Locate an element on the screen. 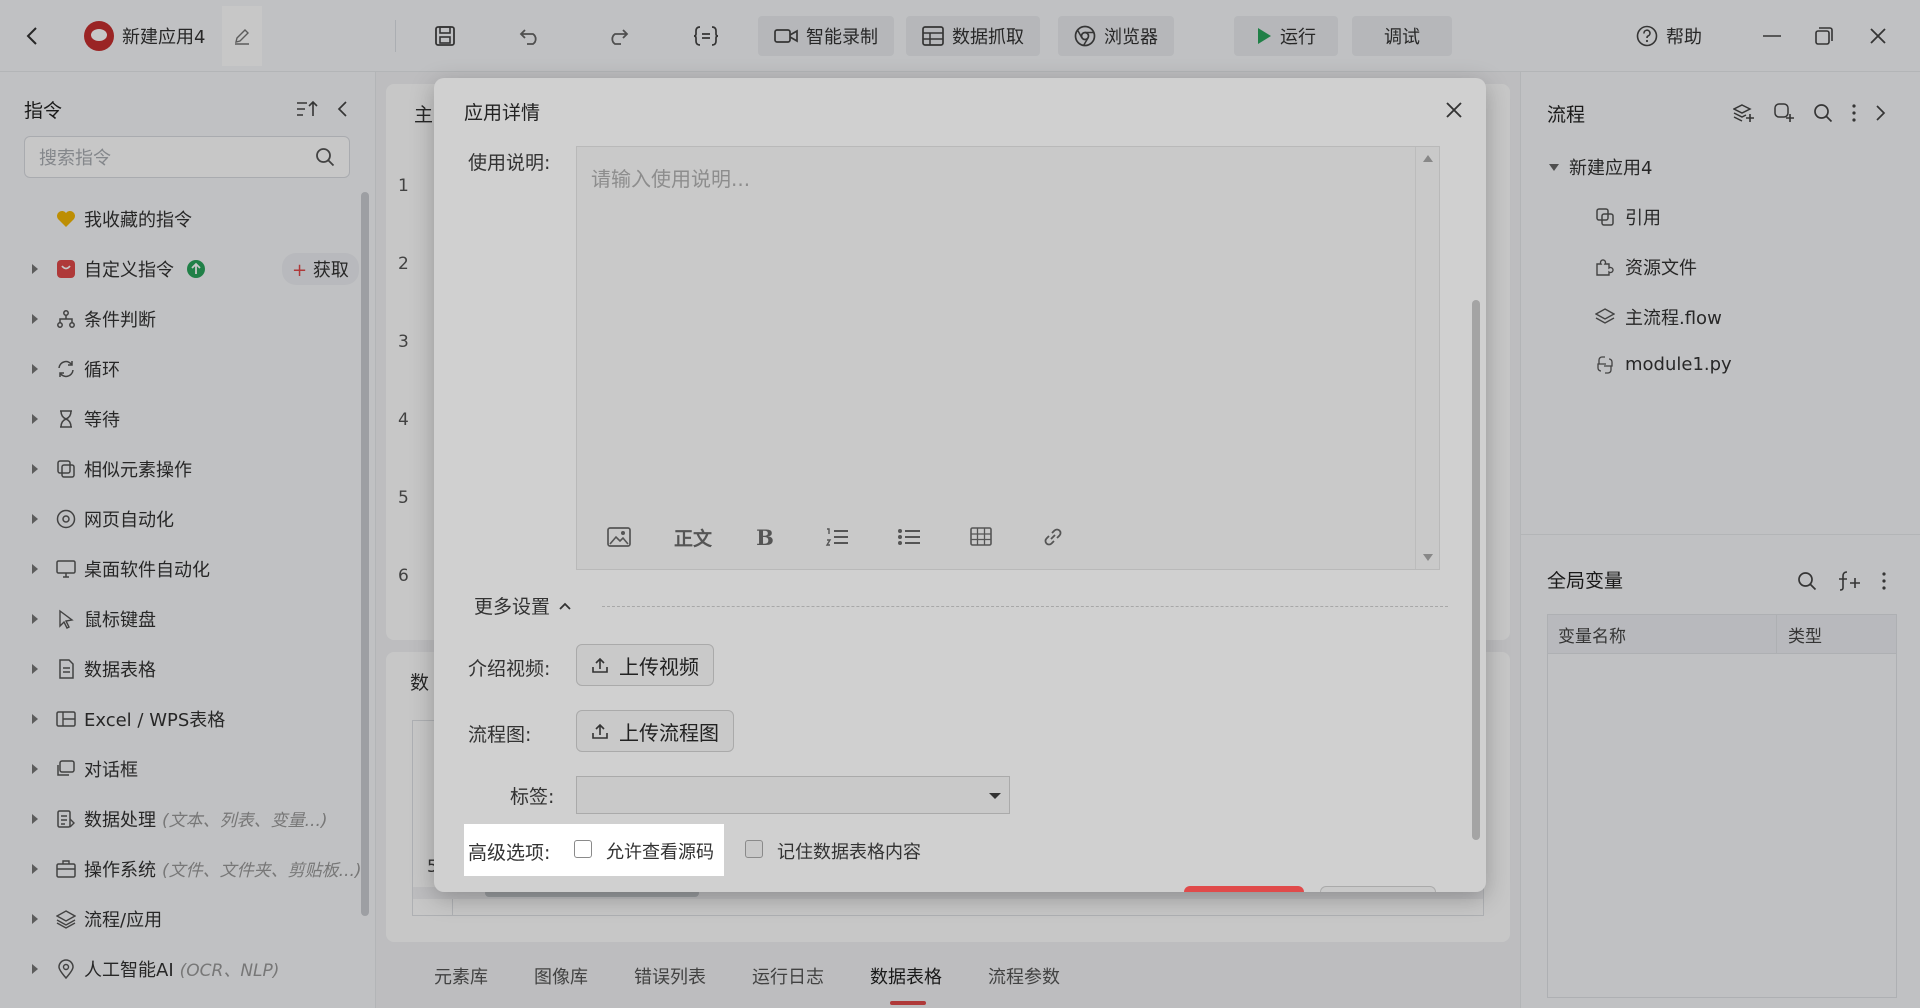  bullet-list-icon is located at coordinates (909, 537).